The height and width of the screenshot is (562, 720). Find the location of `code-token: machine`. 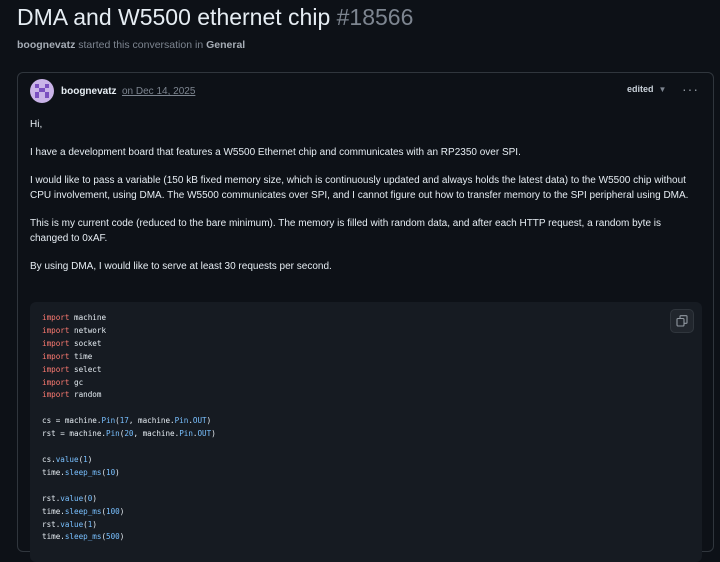

code-token: machine is located at coordinates (90, 317).